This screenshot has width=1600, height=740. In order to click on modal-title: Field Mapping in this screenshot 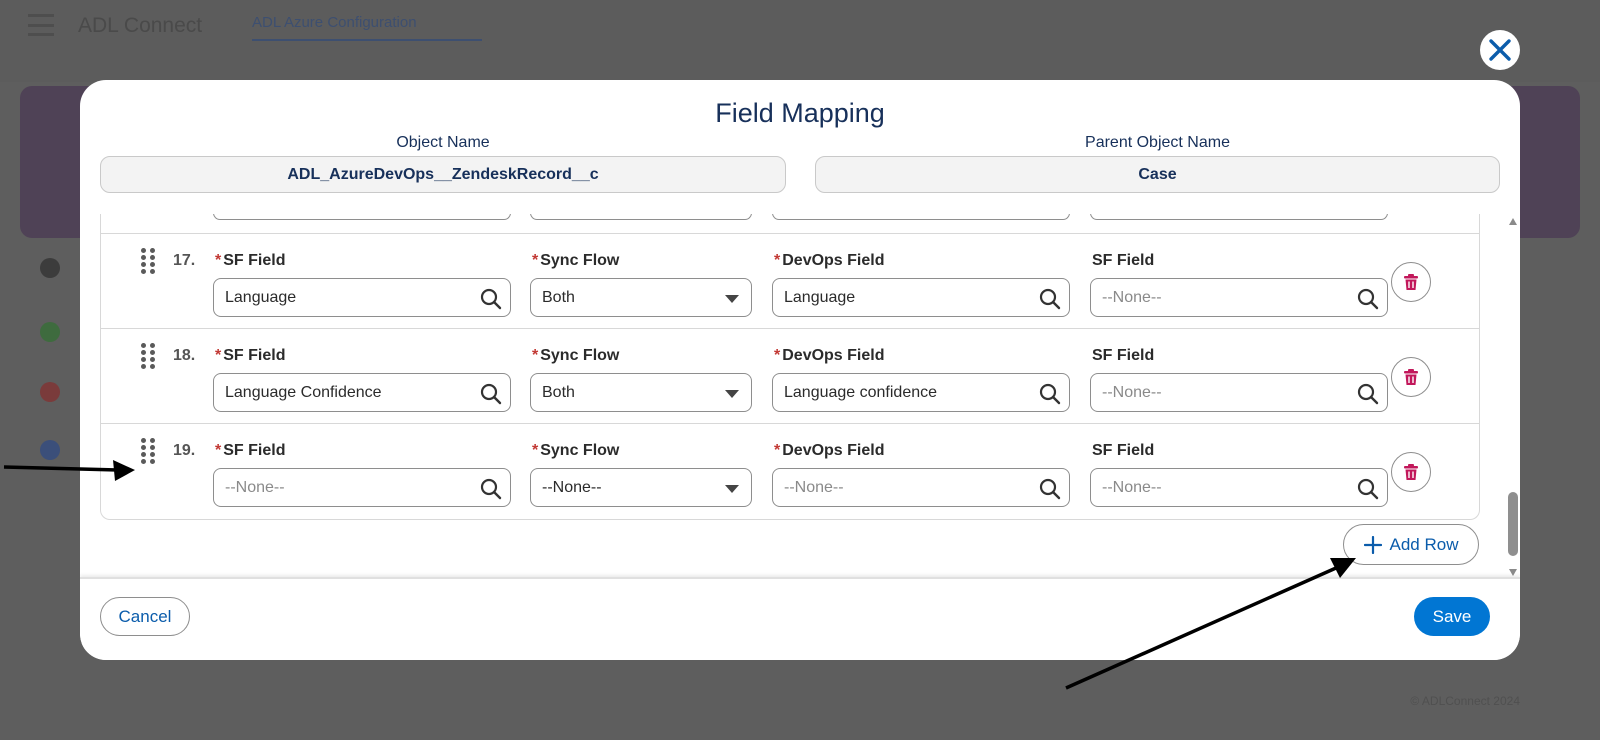, I will do `click(800, 113)`.